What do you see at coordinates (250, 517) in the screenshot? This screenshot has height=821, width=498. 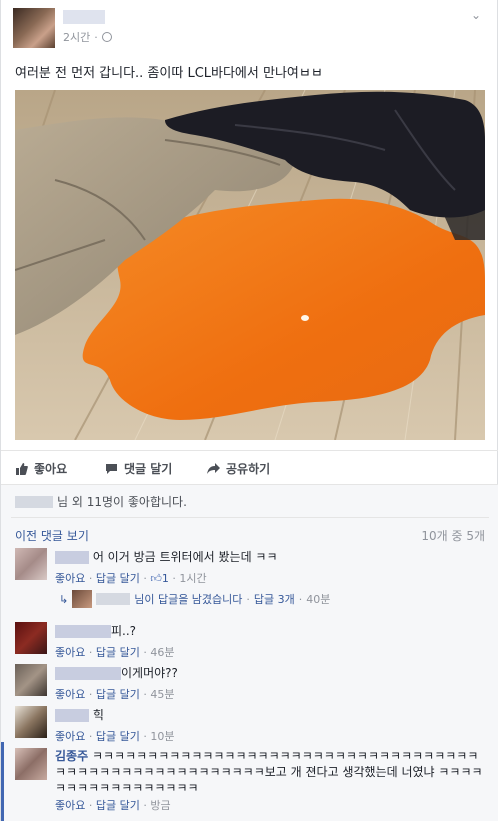 I see `divider` at bounding box center [250, 517].